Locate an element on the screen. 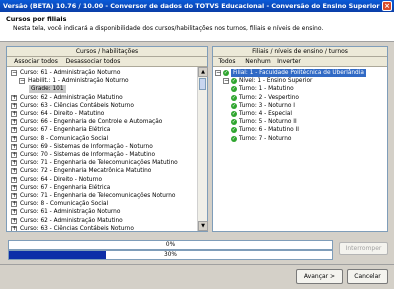  courses-panel-heading: Cursos / habilitações is located at coordinates (107, 52).